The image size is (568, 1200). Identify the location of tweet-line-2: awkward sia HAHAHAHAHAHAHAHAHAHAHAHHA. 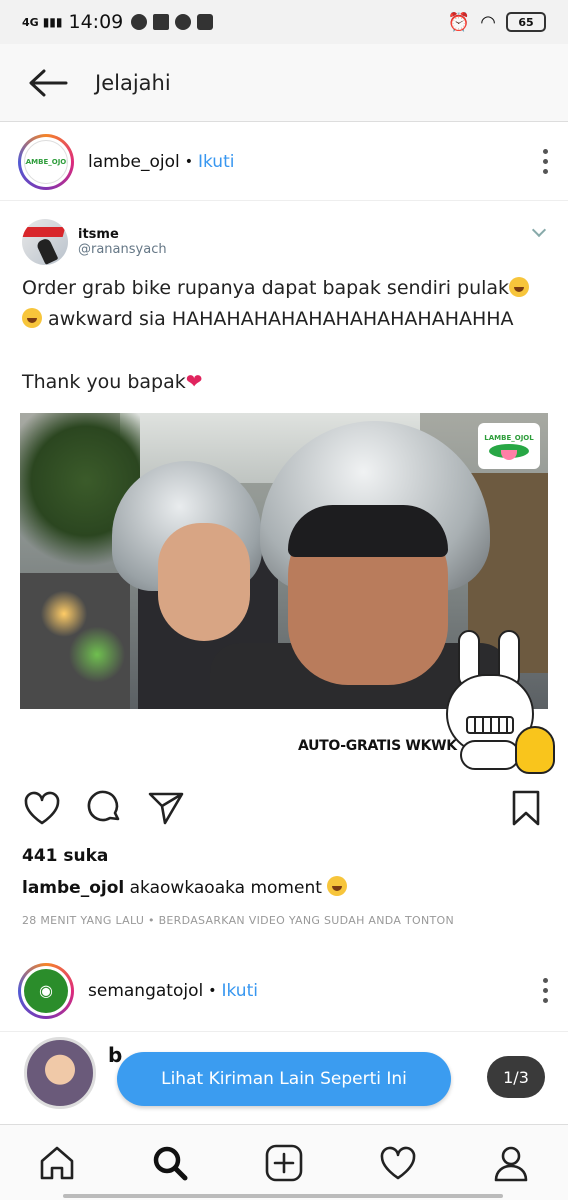
(281, 319).